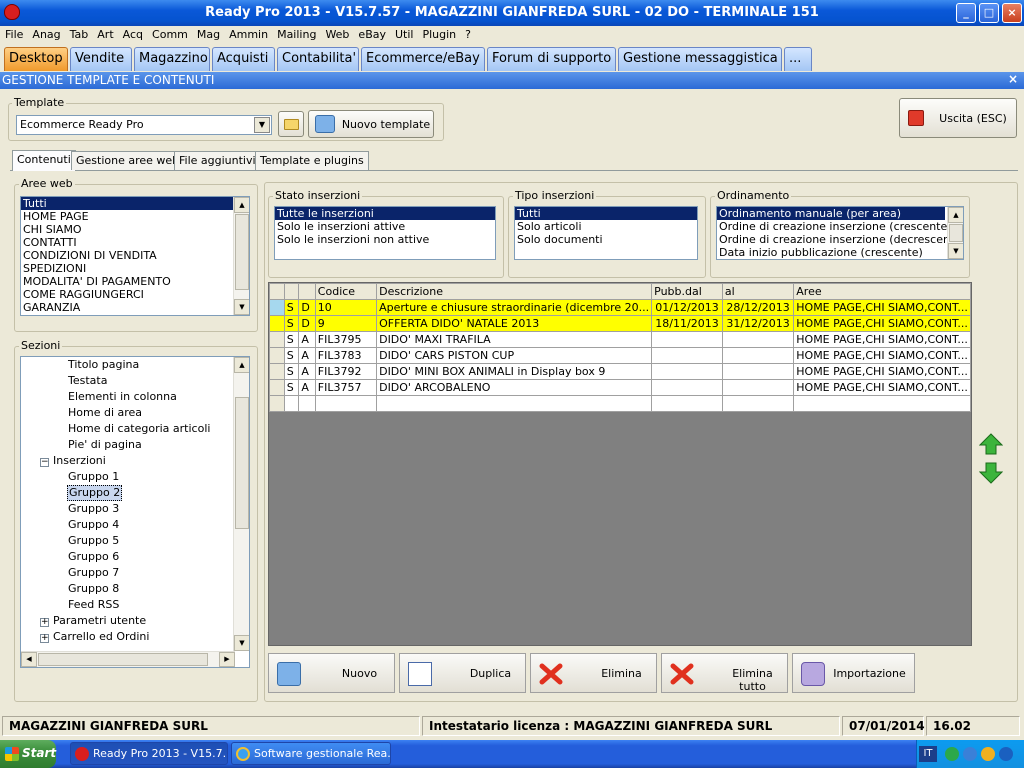 This screenshot has width=1024, height=768. What do you see at coordinates (687, 323) in the screenshot?
I see `cell-pubb-dal: 18/11/2013` at bounding box center [687, 323].